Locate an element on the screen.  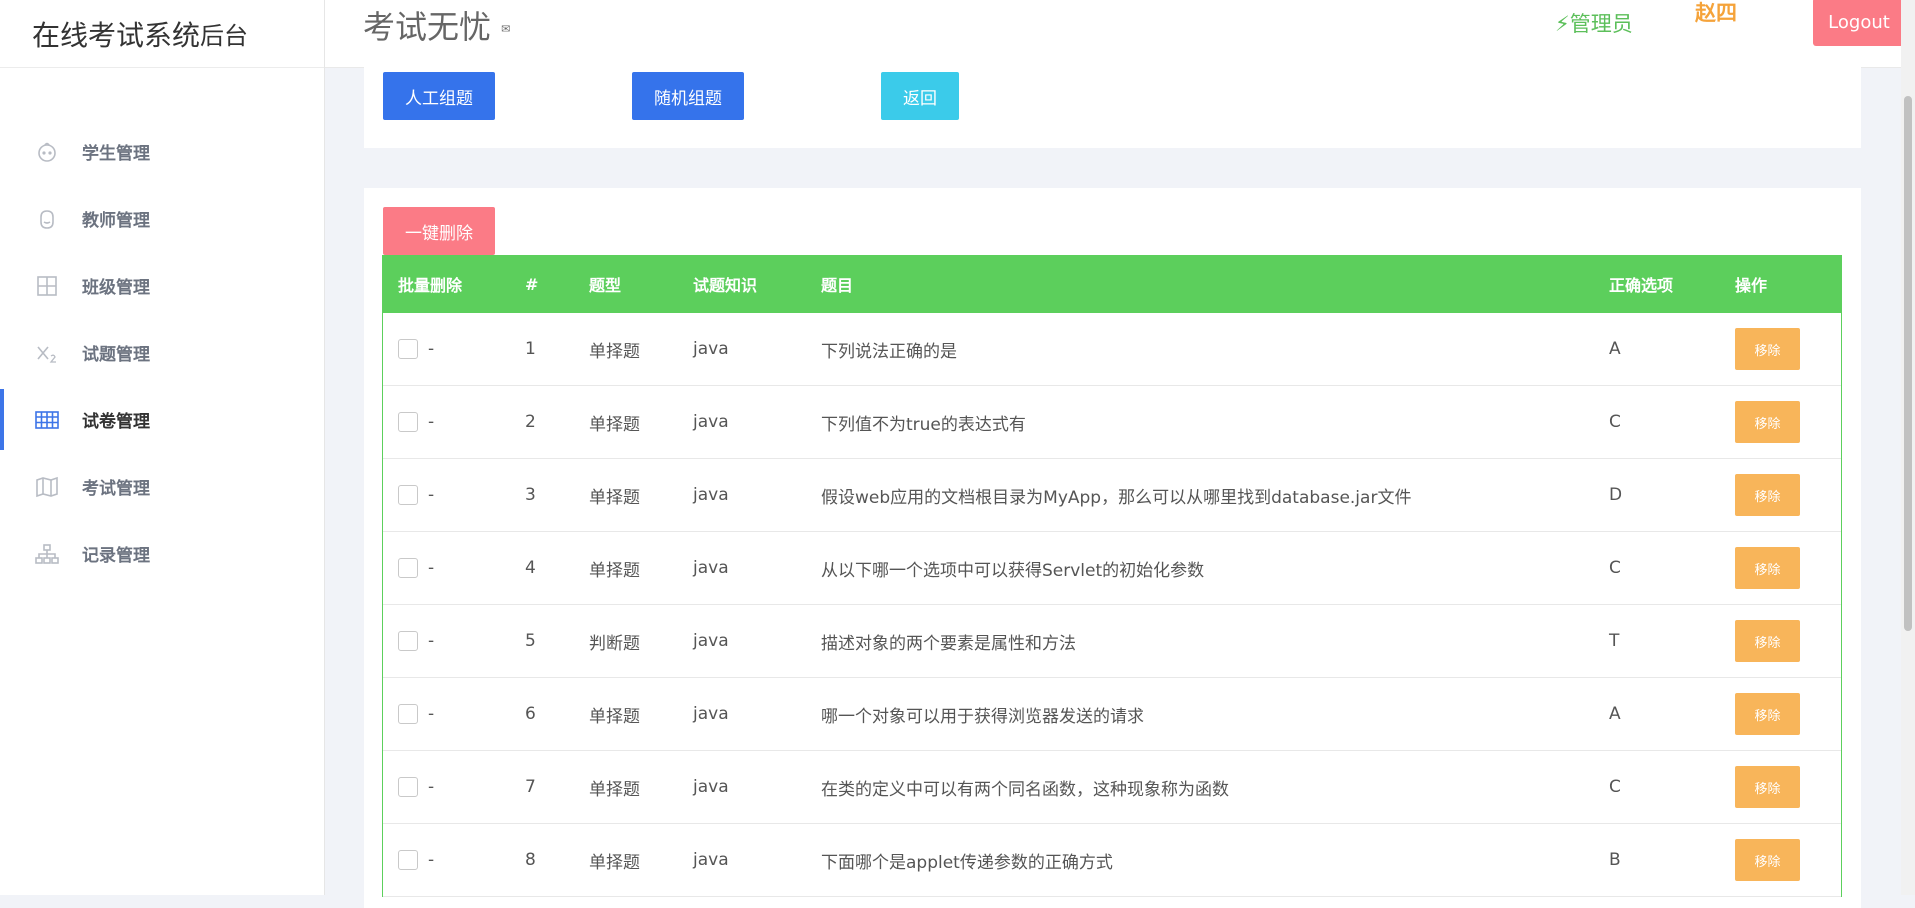
page-title: 考试无忧 ✉ is located at coordinates (436, 25).